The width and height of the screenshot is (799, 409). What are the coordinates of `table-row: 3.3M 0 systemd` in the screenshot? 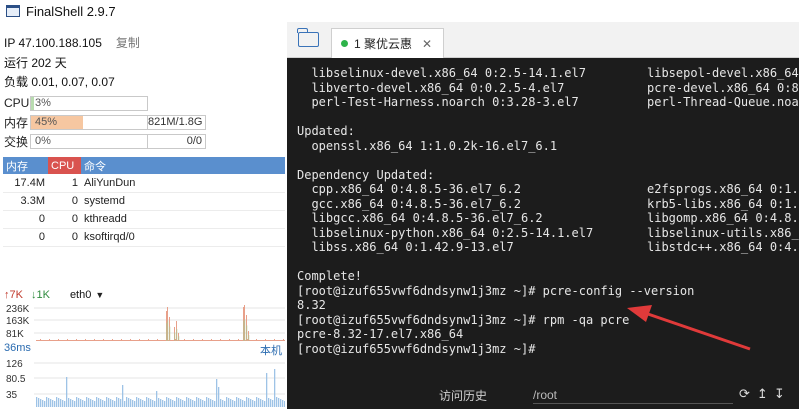 It's located at (144, 201).